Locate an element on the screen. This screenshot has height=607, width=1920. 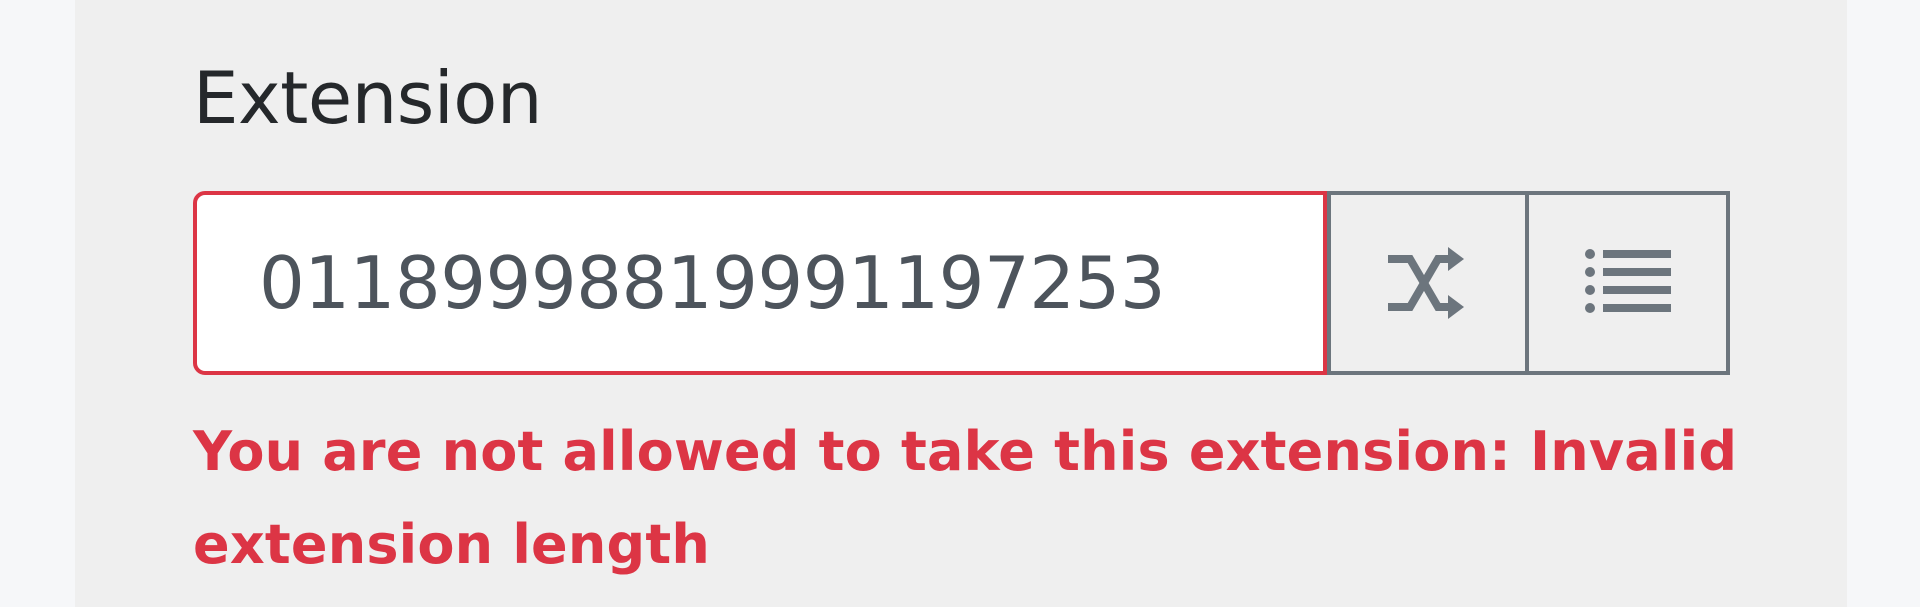
list-icon is located at coordinates (1627, 283).